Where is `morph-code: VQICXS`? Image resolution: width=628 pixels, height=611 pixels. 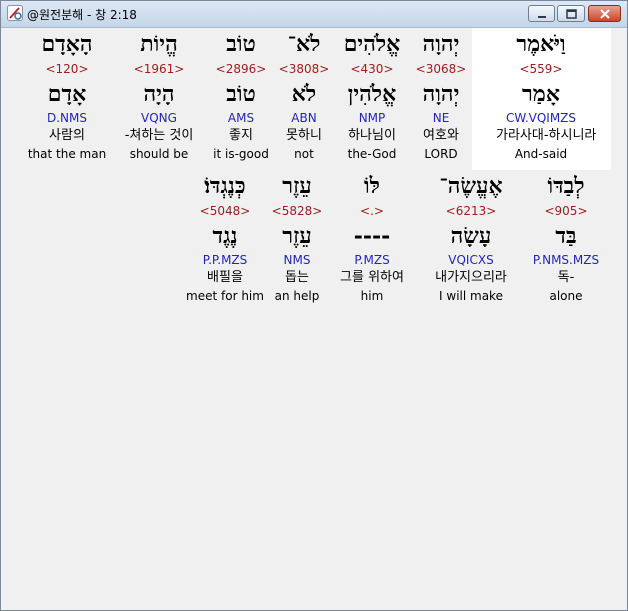 morph-code: VQICXS is located at coordinates (471, 260).